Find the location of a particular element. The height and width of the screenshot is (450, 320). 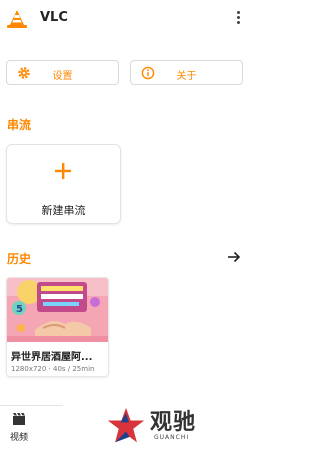

nav-divider is located at coordinates (31, 405).